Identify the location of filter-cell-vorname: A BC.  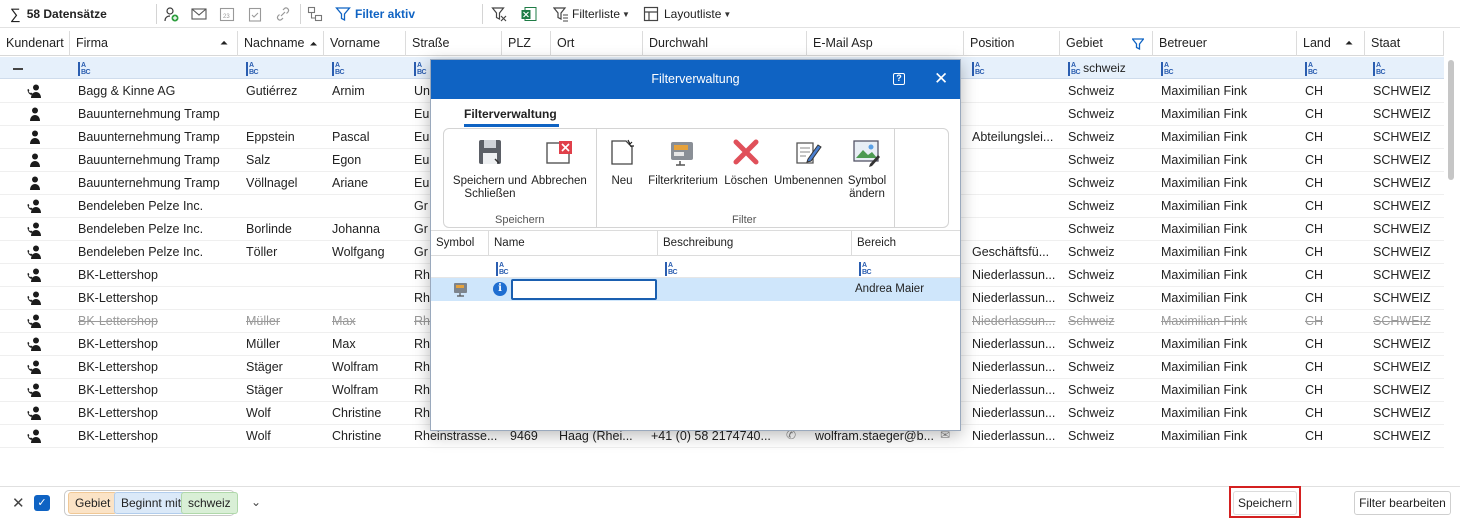
(334, 68).